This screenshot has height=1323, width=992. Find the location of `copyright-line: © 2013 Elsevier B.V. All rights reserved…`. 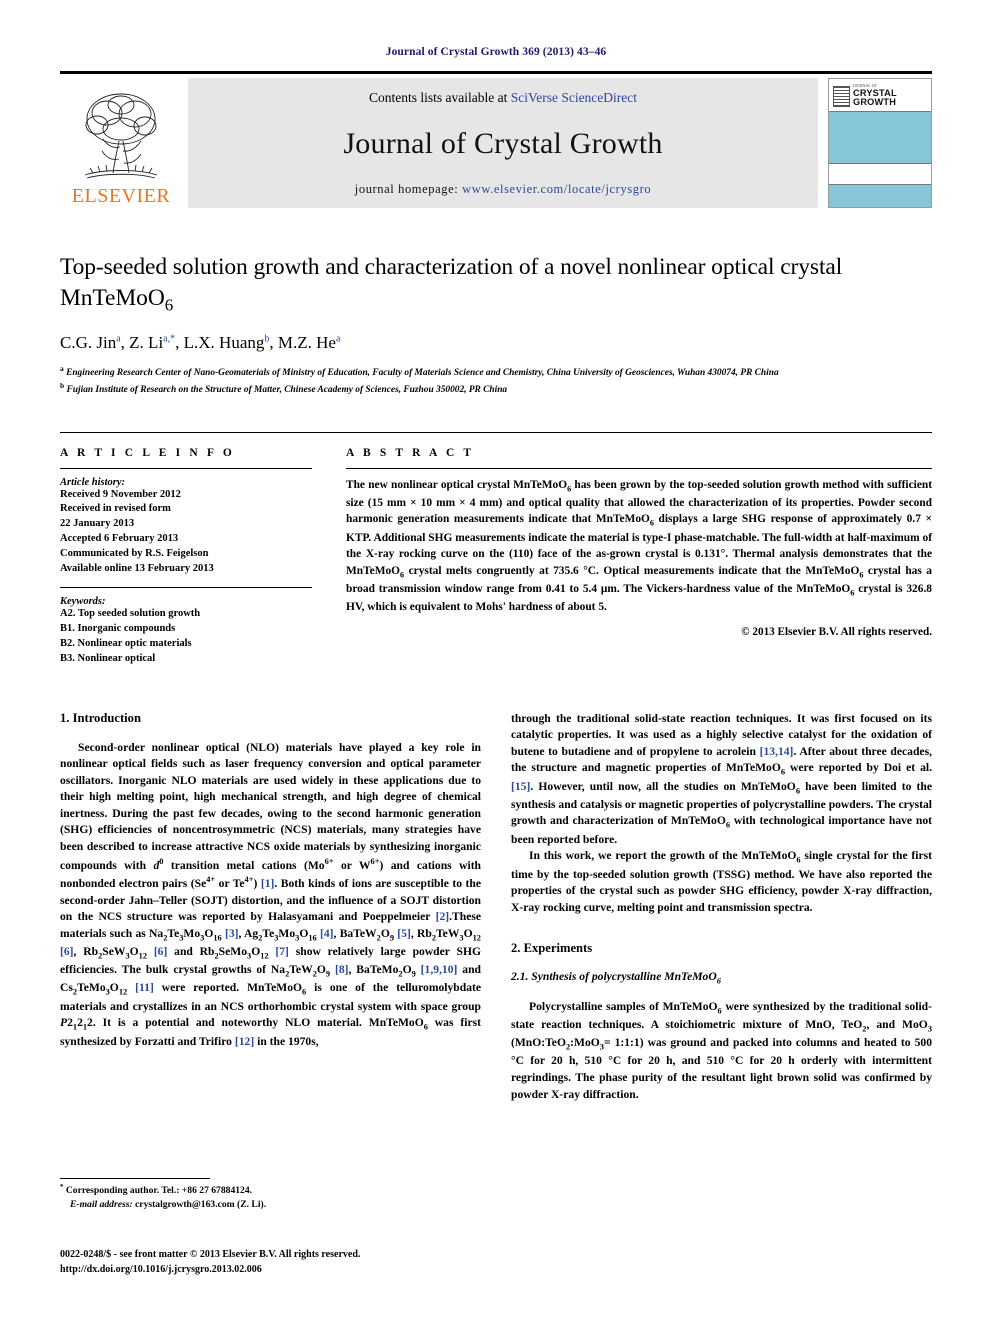

copyright-line: © 2013 Elsevier B.V. All rights reserved… is located at coordinates (836, 632).